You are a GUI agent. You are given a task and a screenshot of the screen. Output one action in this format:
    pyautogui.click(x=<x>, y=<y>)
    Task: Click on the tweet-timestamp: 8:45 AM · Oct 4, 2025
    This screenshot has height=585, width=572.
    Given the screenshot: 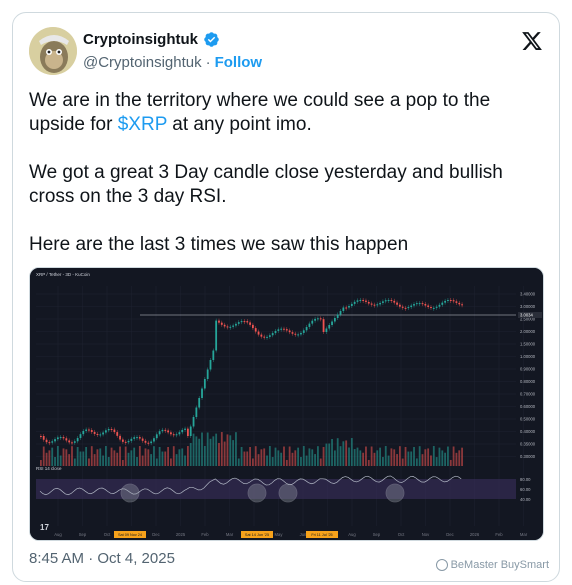 What is the action you would take?
    pyautogui.click(x=102, y=558)
    